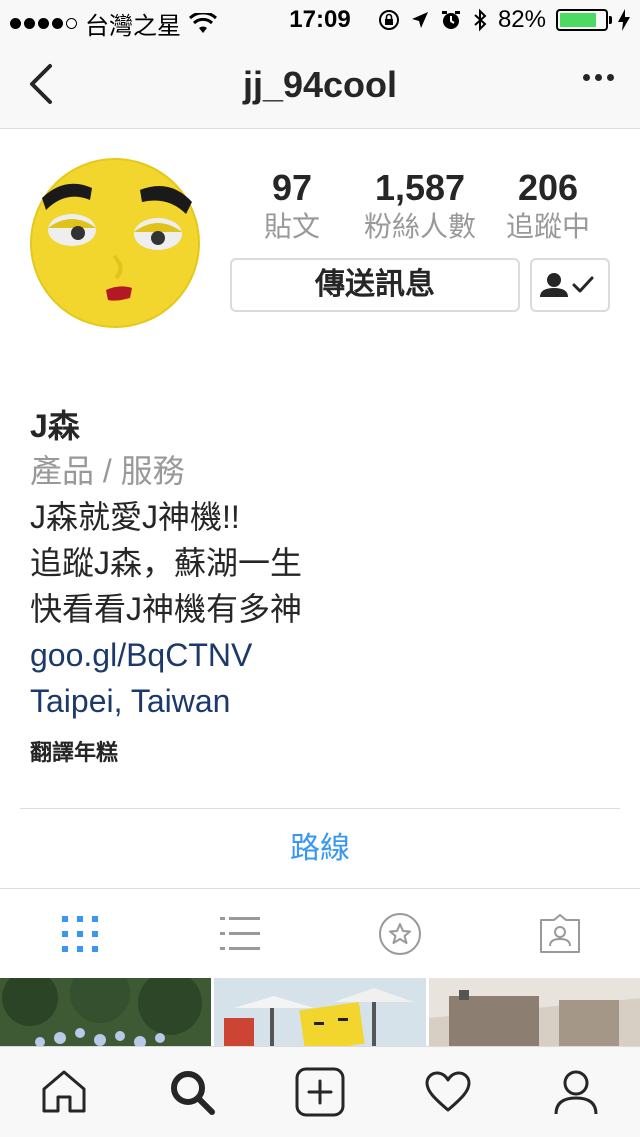 This screenshot has width=640, height=1137. I want to click on profile-category: 產品 / 服務, so click(107, 471).